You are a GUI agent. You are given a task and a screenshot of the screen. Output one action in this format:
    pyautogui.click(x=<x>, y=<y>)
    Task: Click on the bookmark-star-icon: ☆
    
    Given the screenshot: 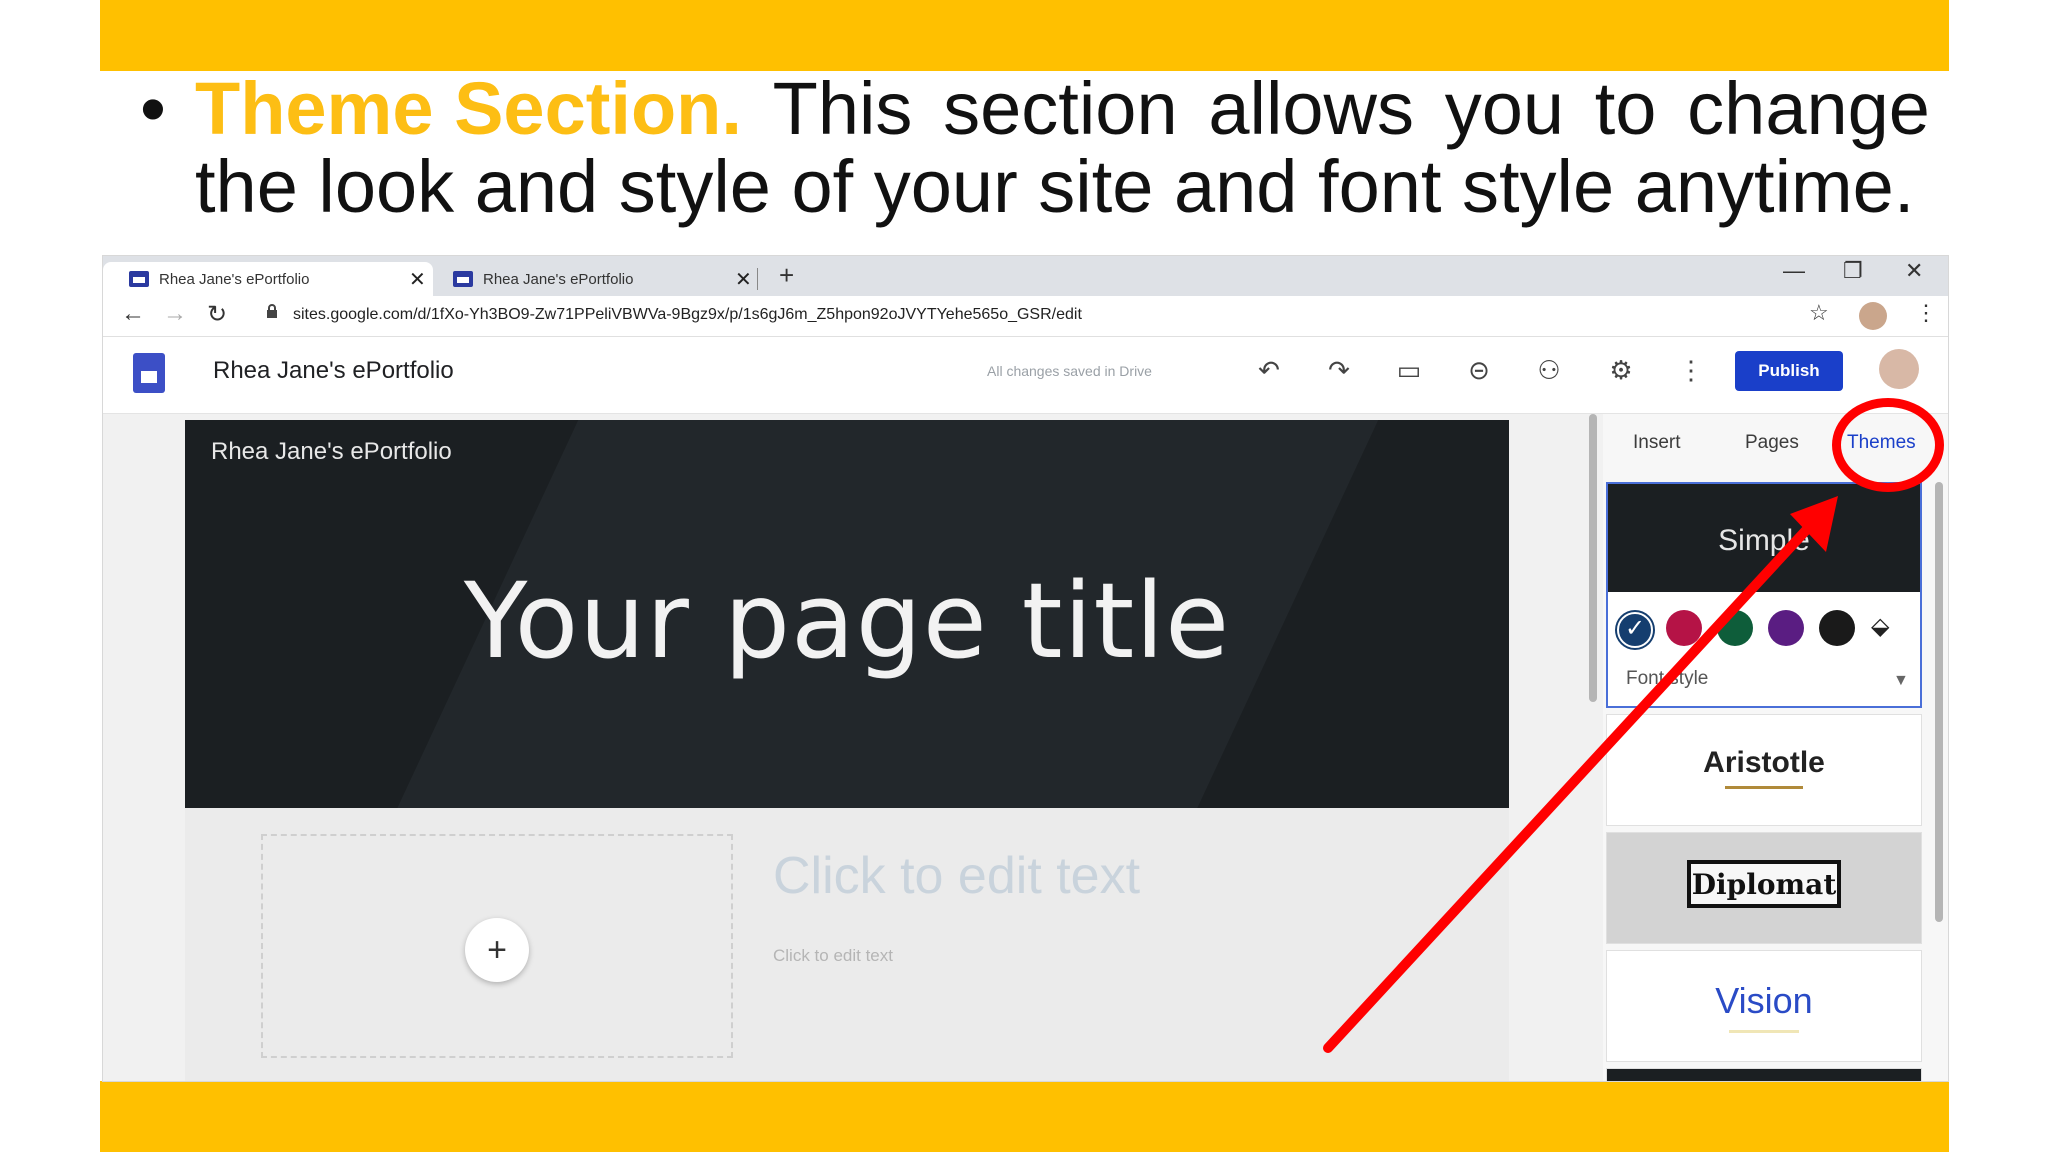 What is the action you would take?
    pyautogui.click(x=1819, y=313)
    